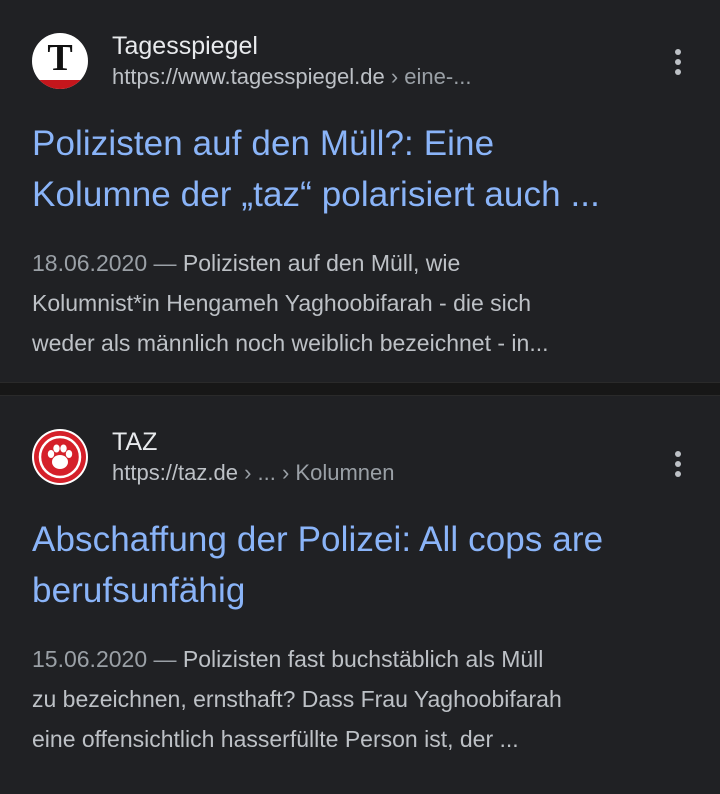 Image resolution: width=720 pixels, height=794 pixels. I want to click on tagesspiegel-logo-icon: T, so click(60, 61).